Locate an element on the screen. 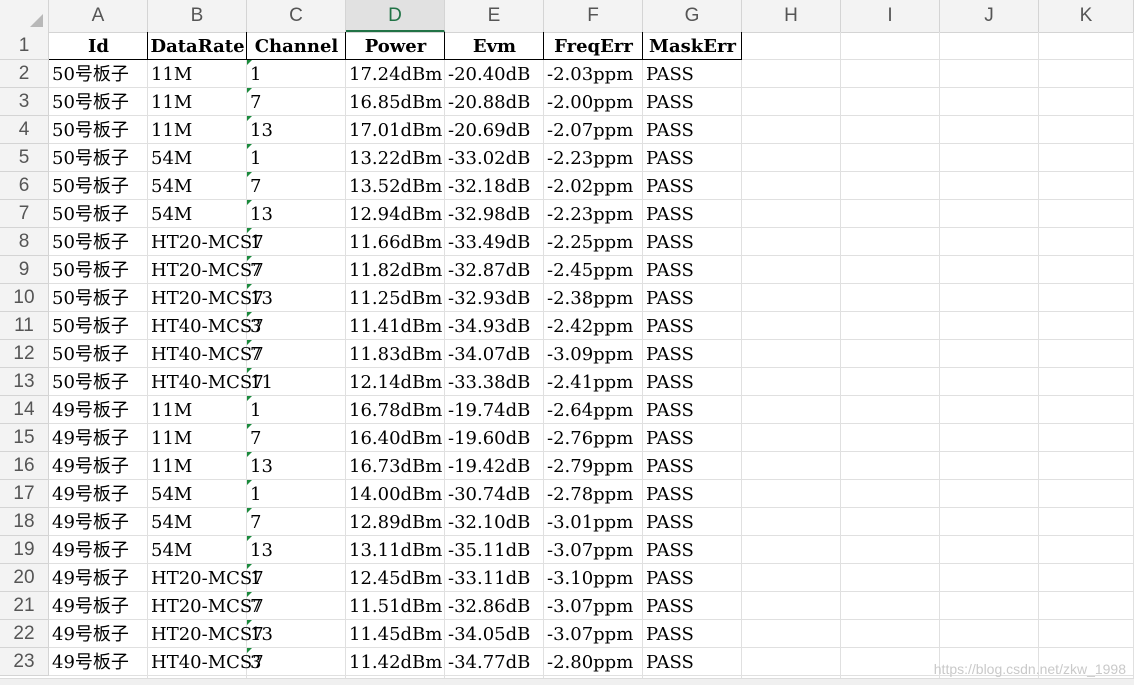 Image resolution: width=1134 pixels, height=685 pixels. column-header-d: D is located at coordinates (395, 16).